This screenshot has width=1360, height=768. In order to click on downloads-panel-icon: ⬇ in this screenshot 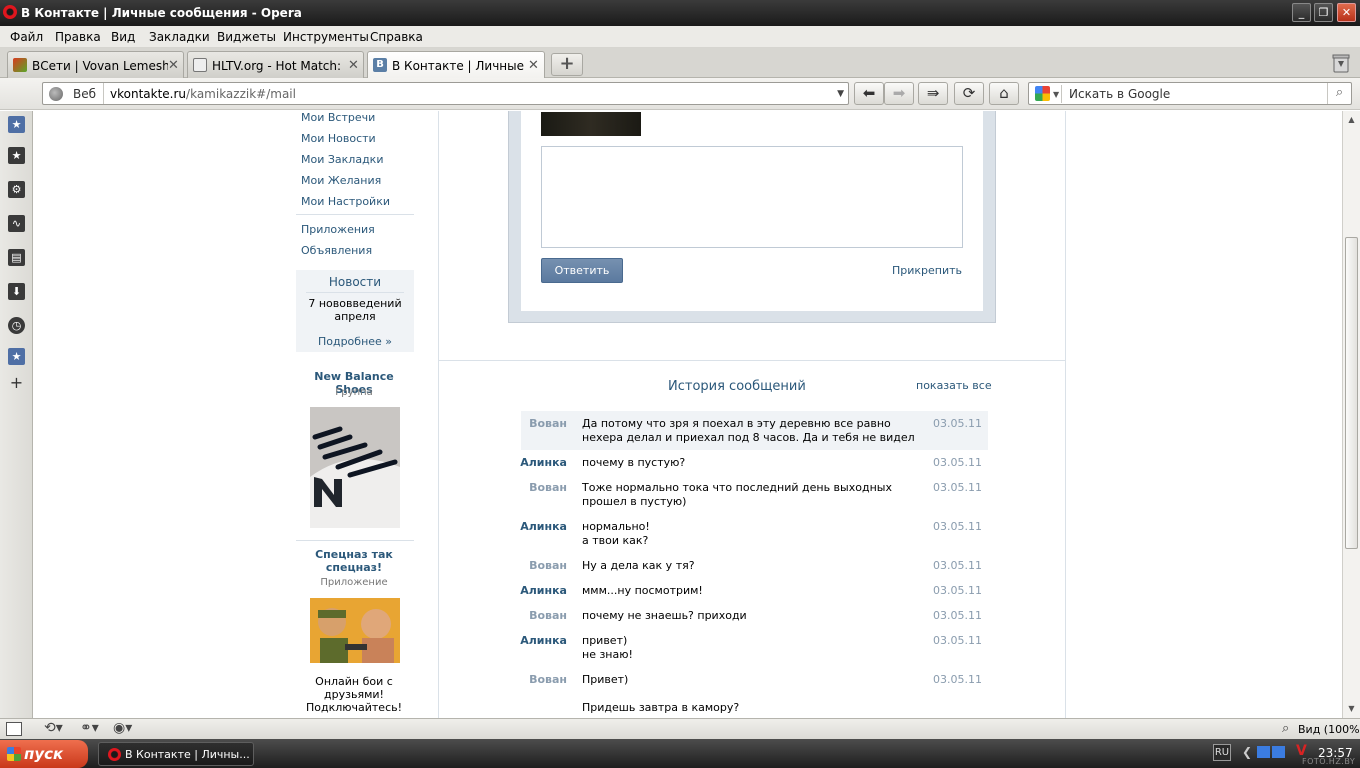, I will do `click(16, 291)`.